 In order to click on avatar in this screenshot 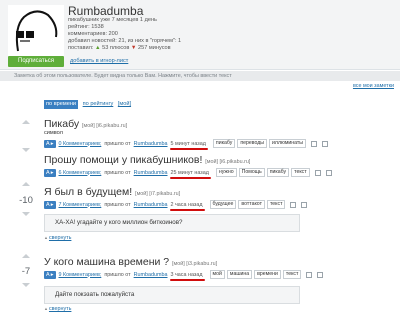, I will do `click(36, 31)`.